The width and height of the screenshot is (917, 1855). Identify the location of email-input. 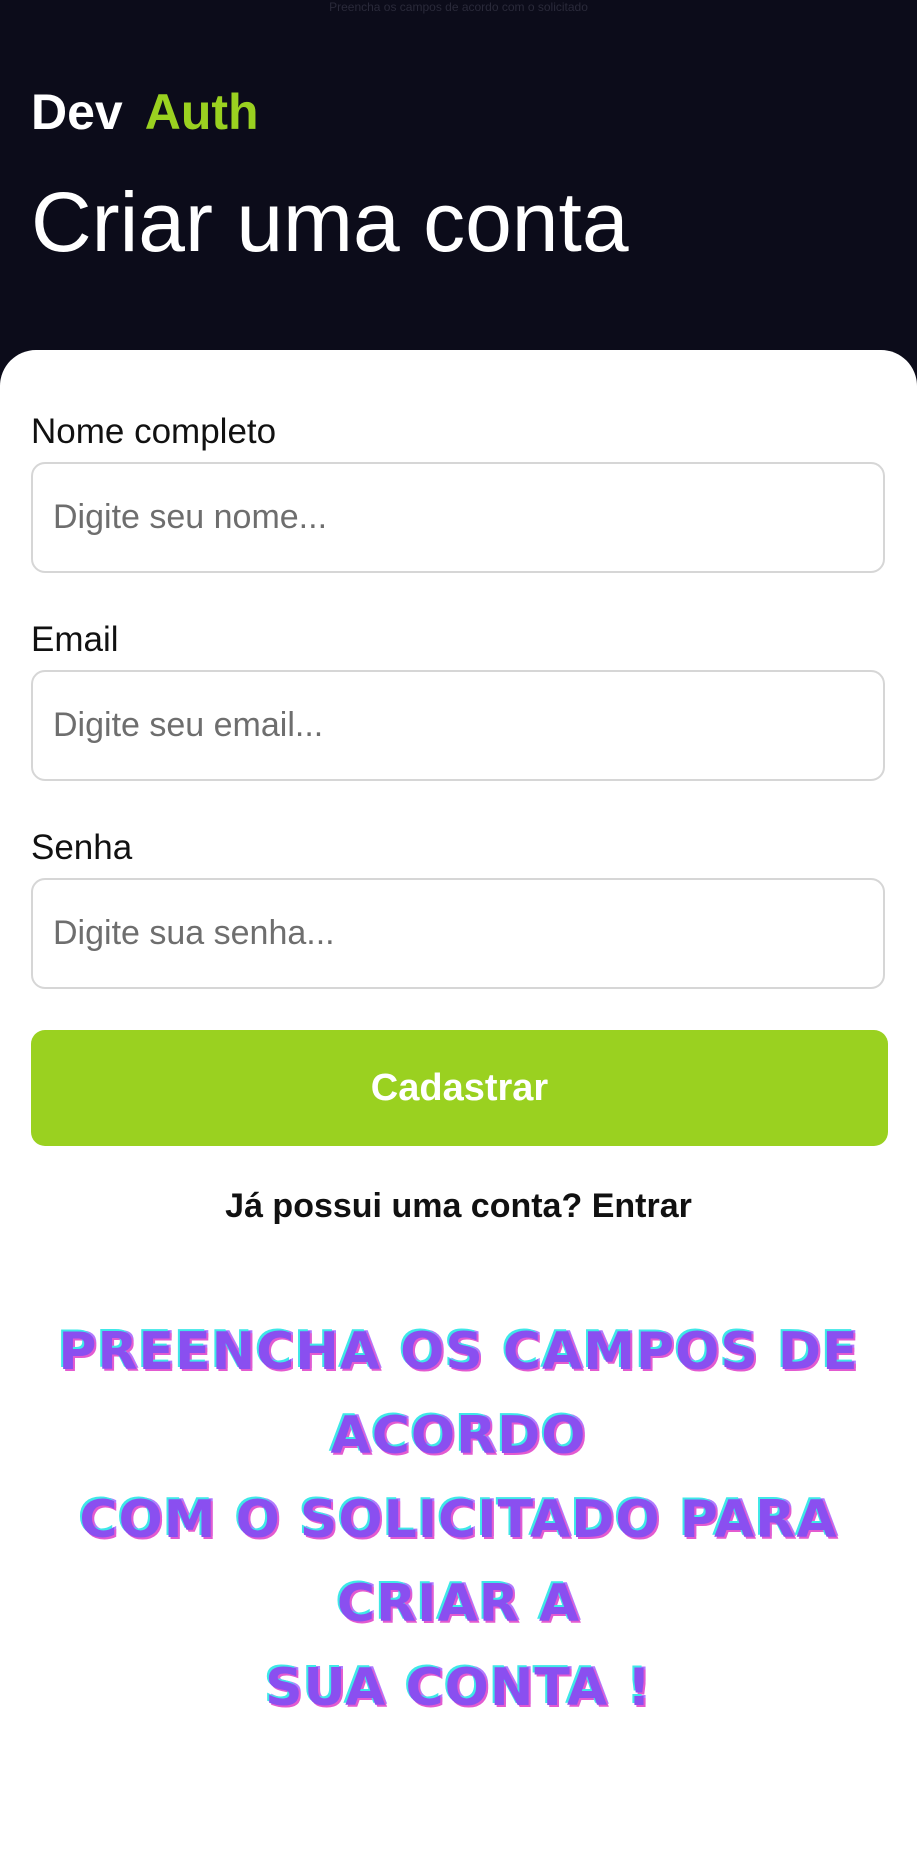
(458, 725).